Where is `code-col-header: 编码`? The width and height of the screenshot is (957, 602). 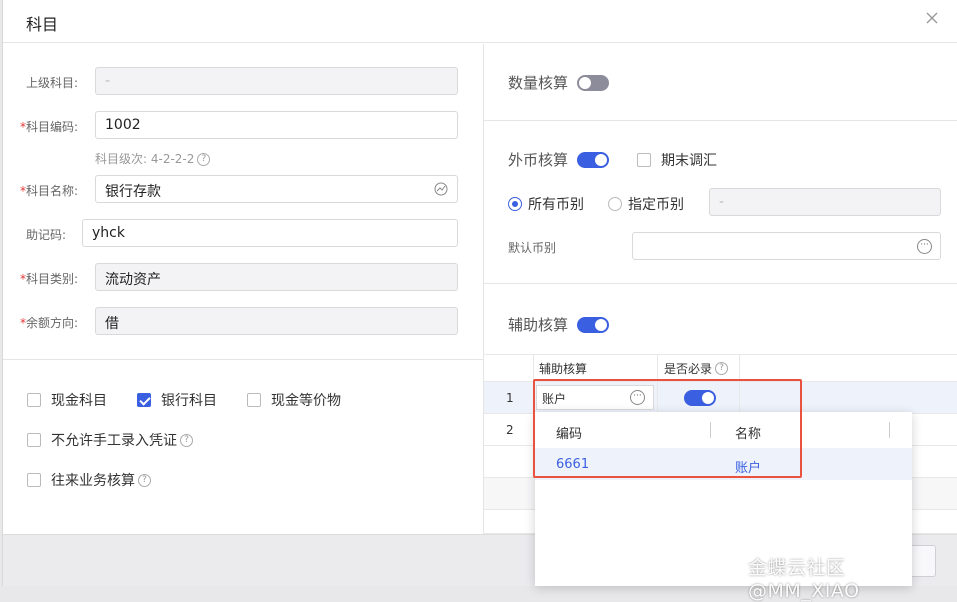 code-col-header: 编码 is located at coordinates (569, 434).